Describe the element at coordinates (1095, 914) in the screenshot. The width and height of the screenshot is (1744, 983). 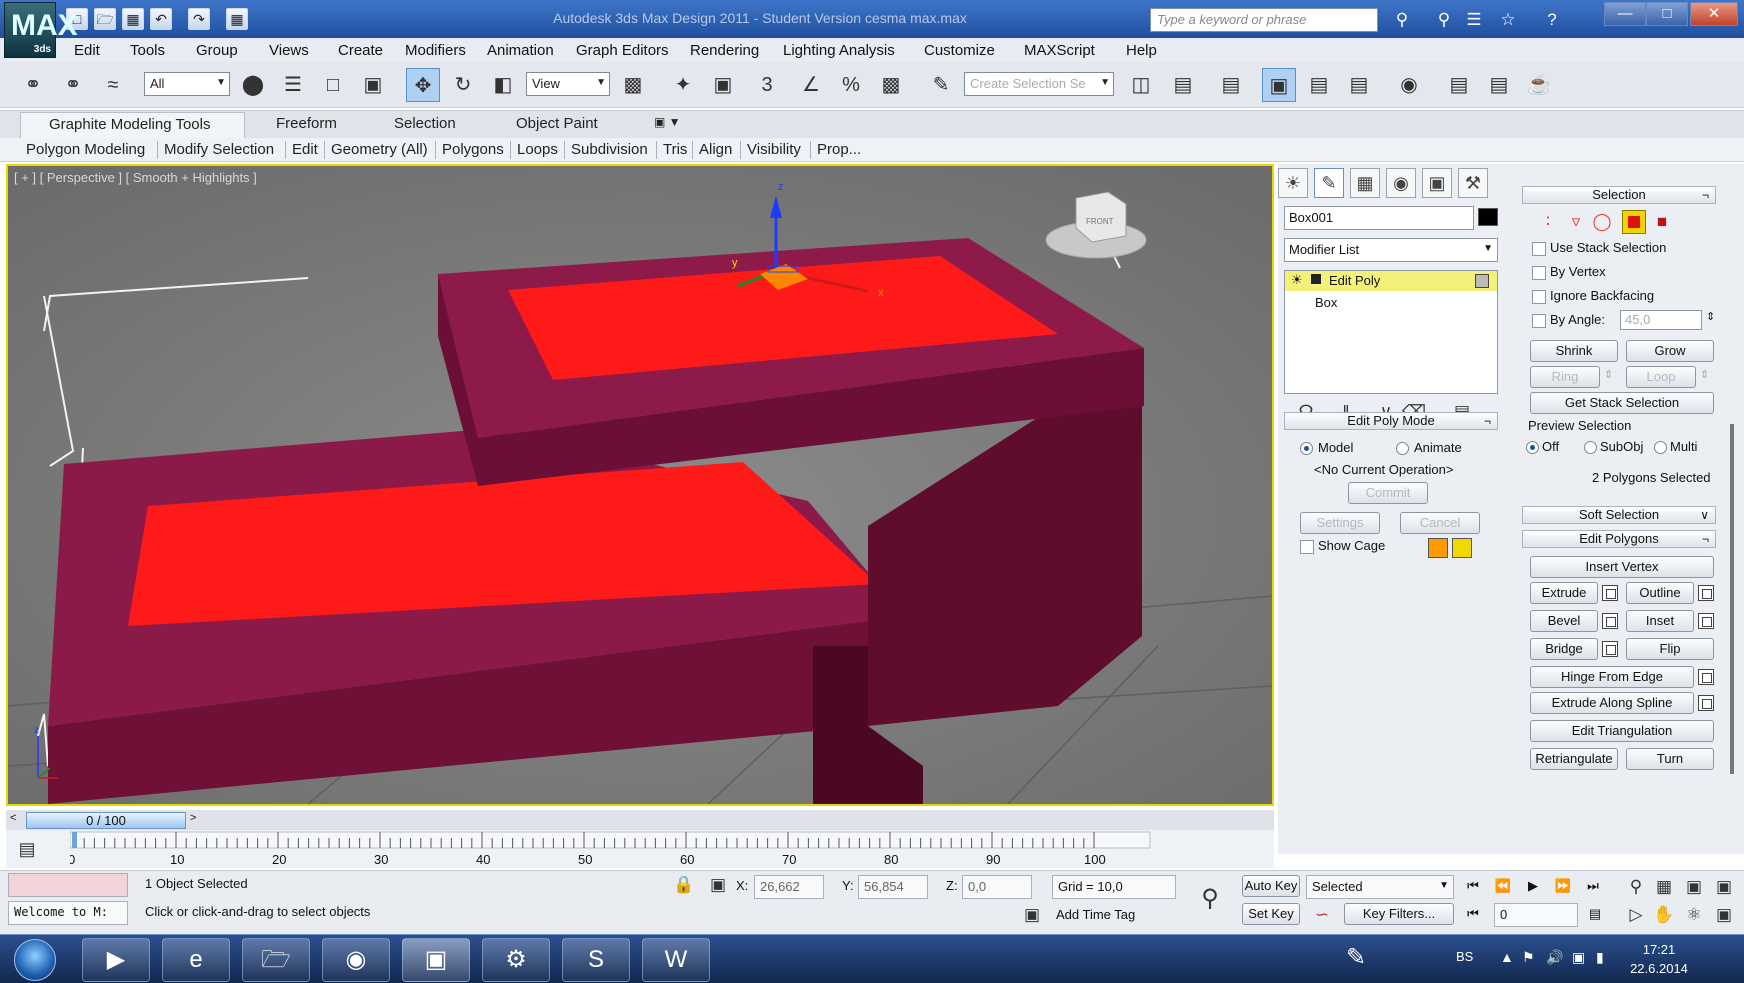
I see `add-time-tag-label: Add Time Tag` at that location.